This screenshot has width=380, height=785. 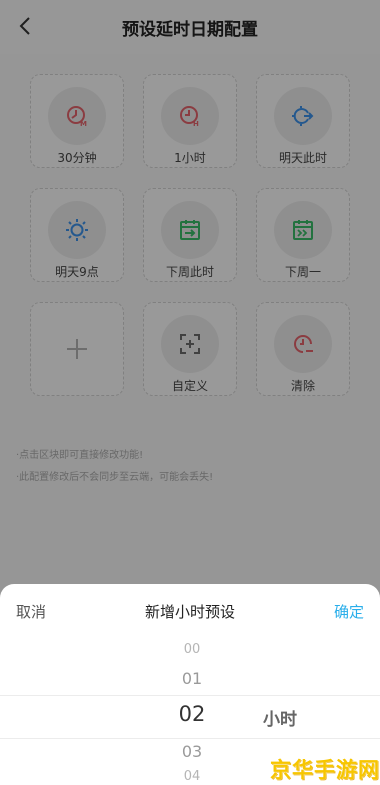 I want to click on wheel-option: 03, so click(x=192, y=751).